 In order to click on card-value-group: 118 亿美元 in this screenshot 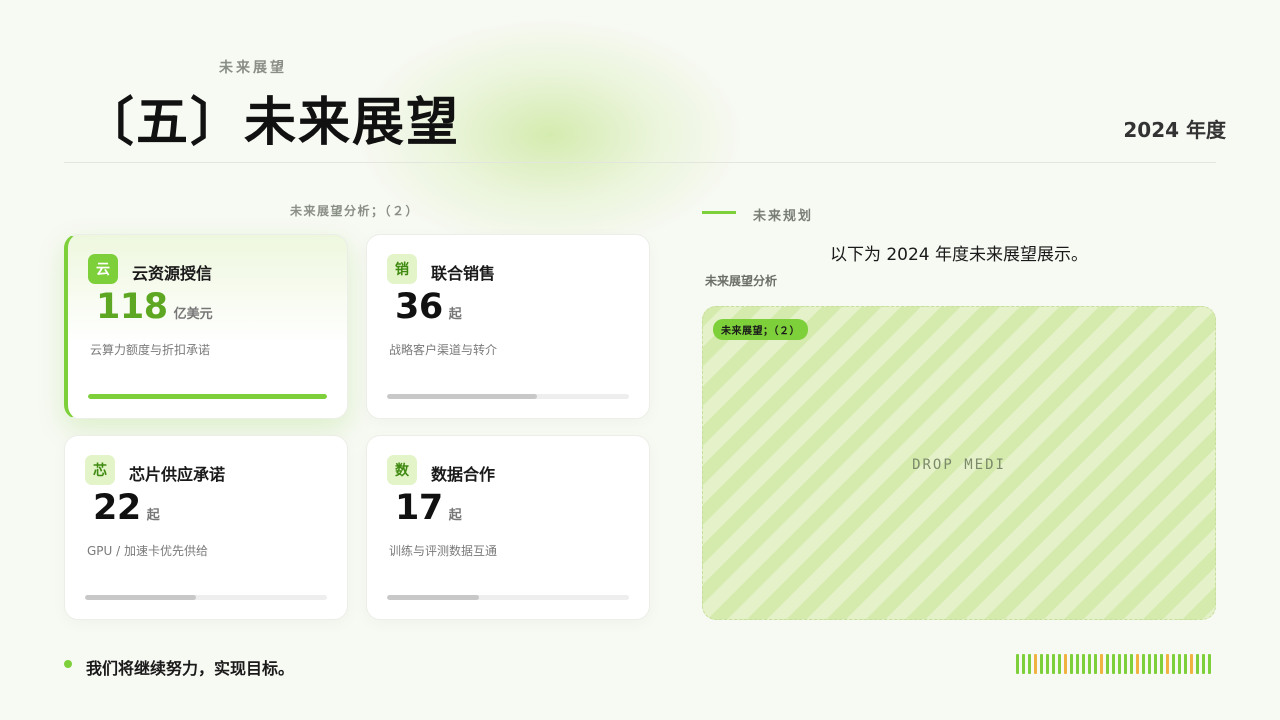, I will do `click(154, 307)`.